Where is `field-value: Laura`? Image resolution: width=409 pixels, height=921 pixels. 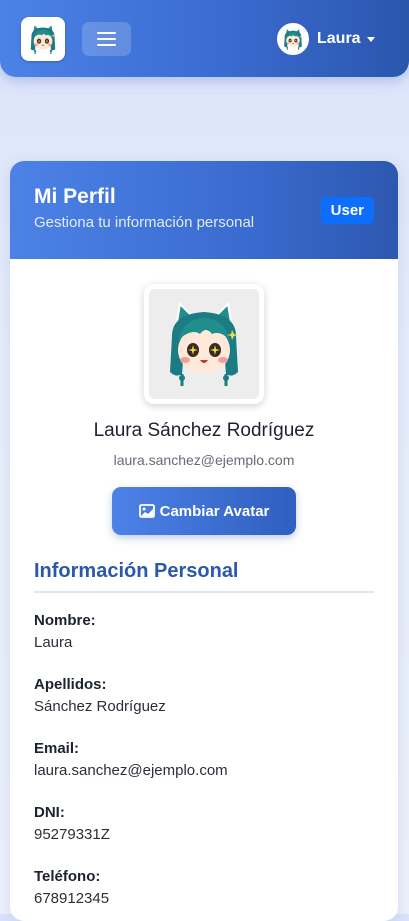
field-value: Laura is located at coordinates (53, 642).